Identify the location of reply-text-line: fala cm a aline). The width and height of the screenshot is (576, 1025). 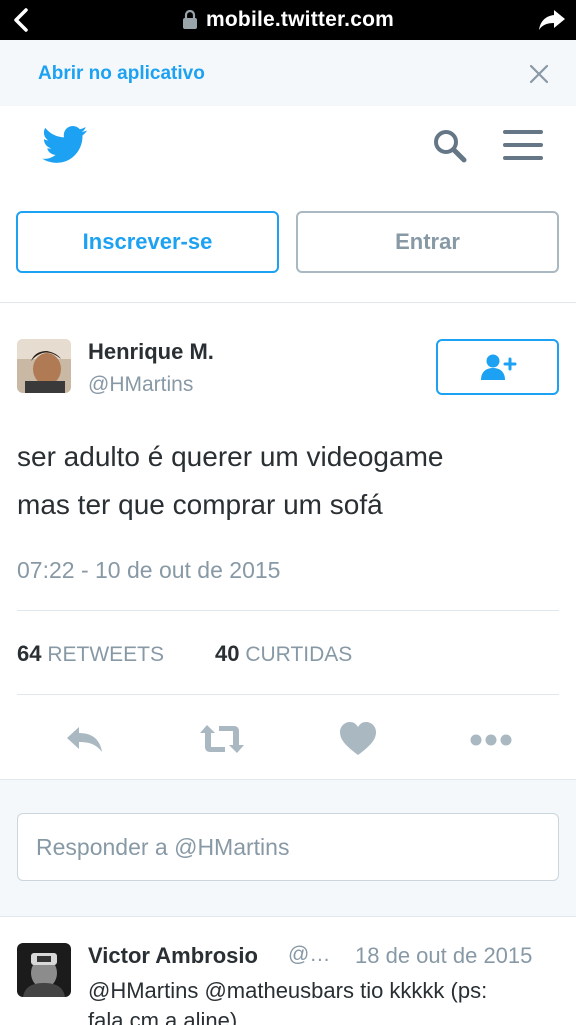
(163, 1016).